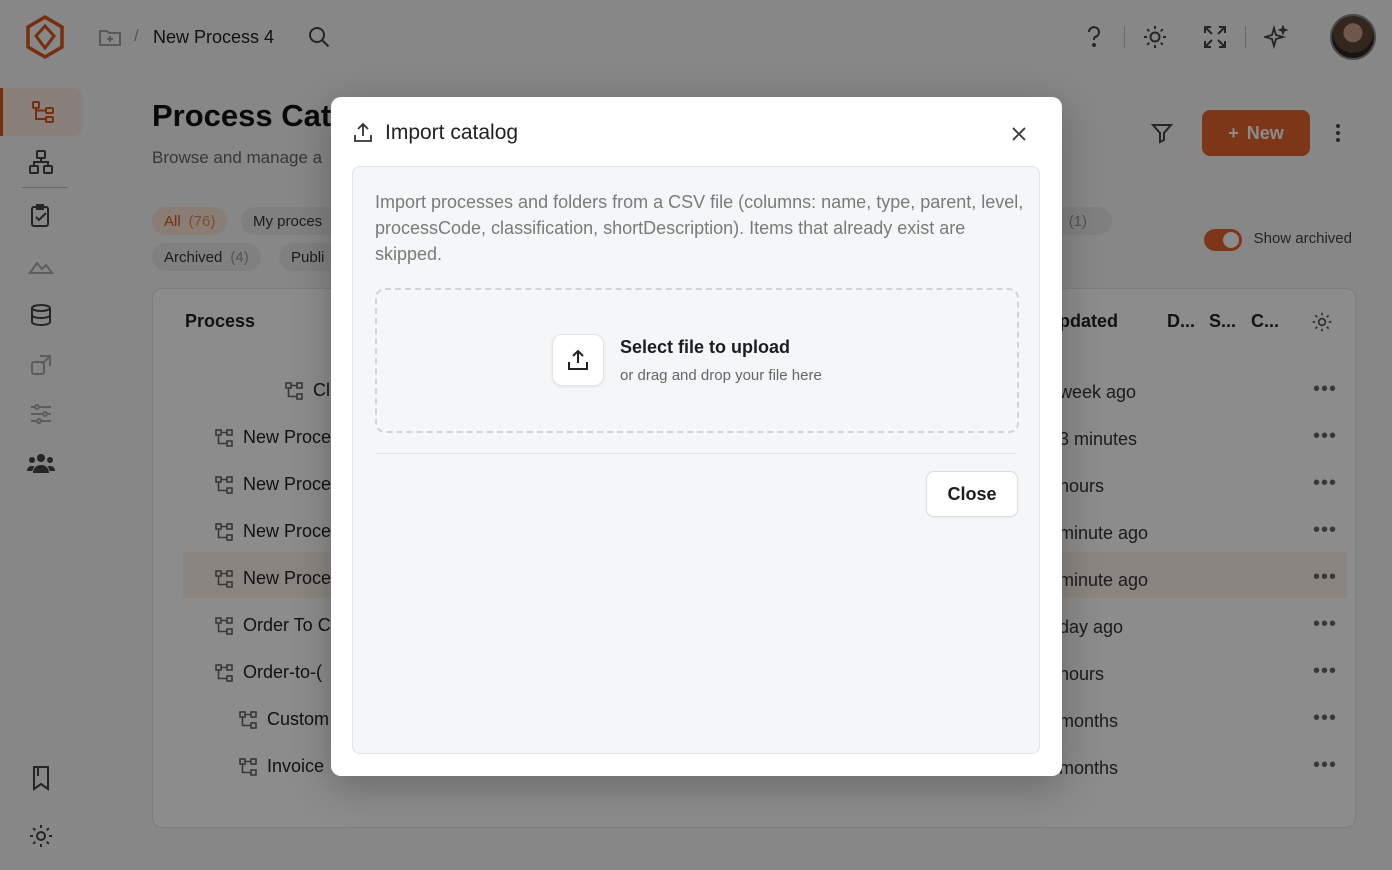 The height and width of the screenshot is (870, 1392). Describe the element at coordinates (696, 133) in the screenshot. I see `dialog-header: Import catalog` at that location.